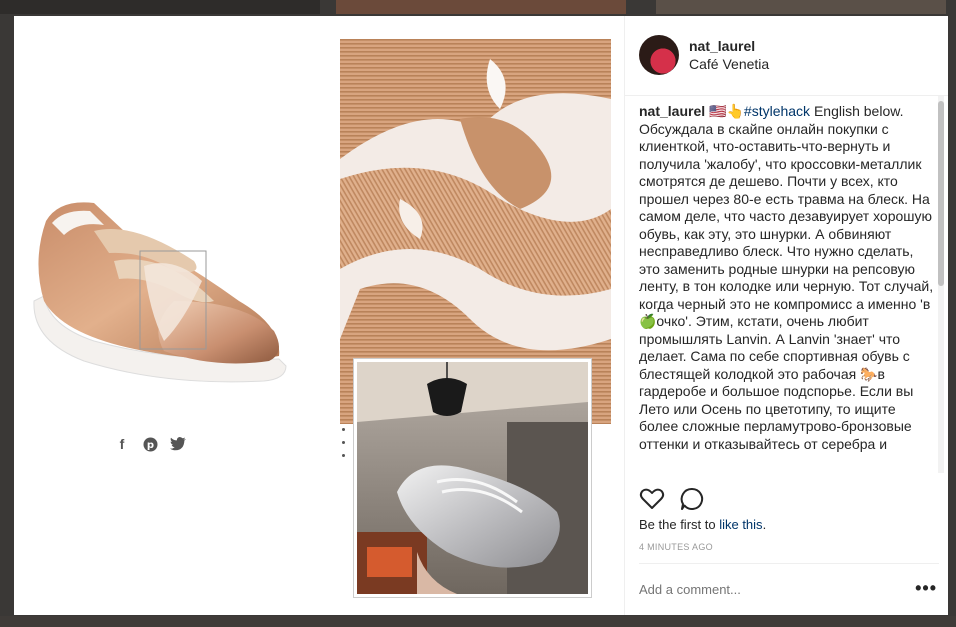 The width and height of the screenshot is (956, 627). I want to click on post-header: nat_laurel Café Venetia, so click(786, 56).